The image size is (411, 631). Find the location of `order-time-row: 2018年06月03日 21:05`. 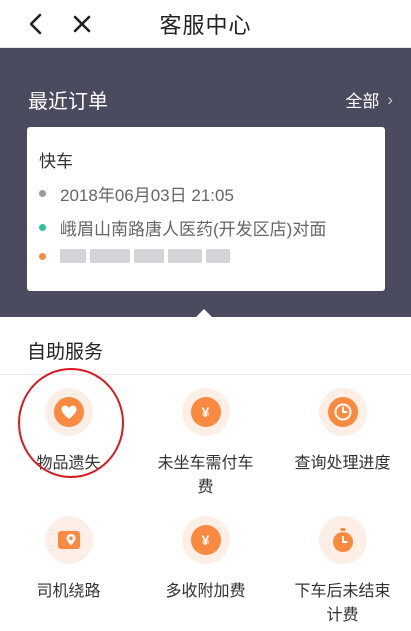

order-time-row: 2018年06月03日 21:05 is located at coordinates (136, 193).